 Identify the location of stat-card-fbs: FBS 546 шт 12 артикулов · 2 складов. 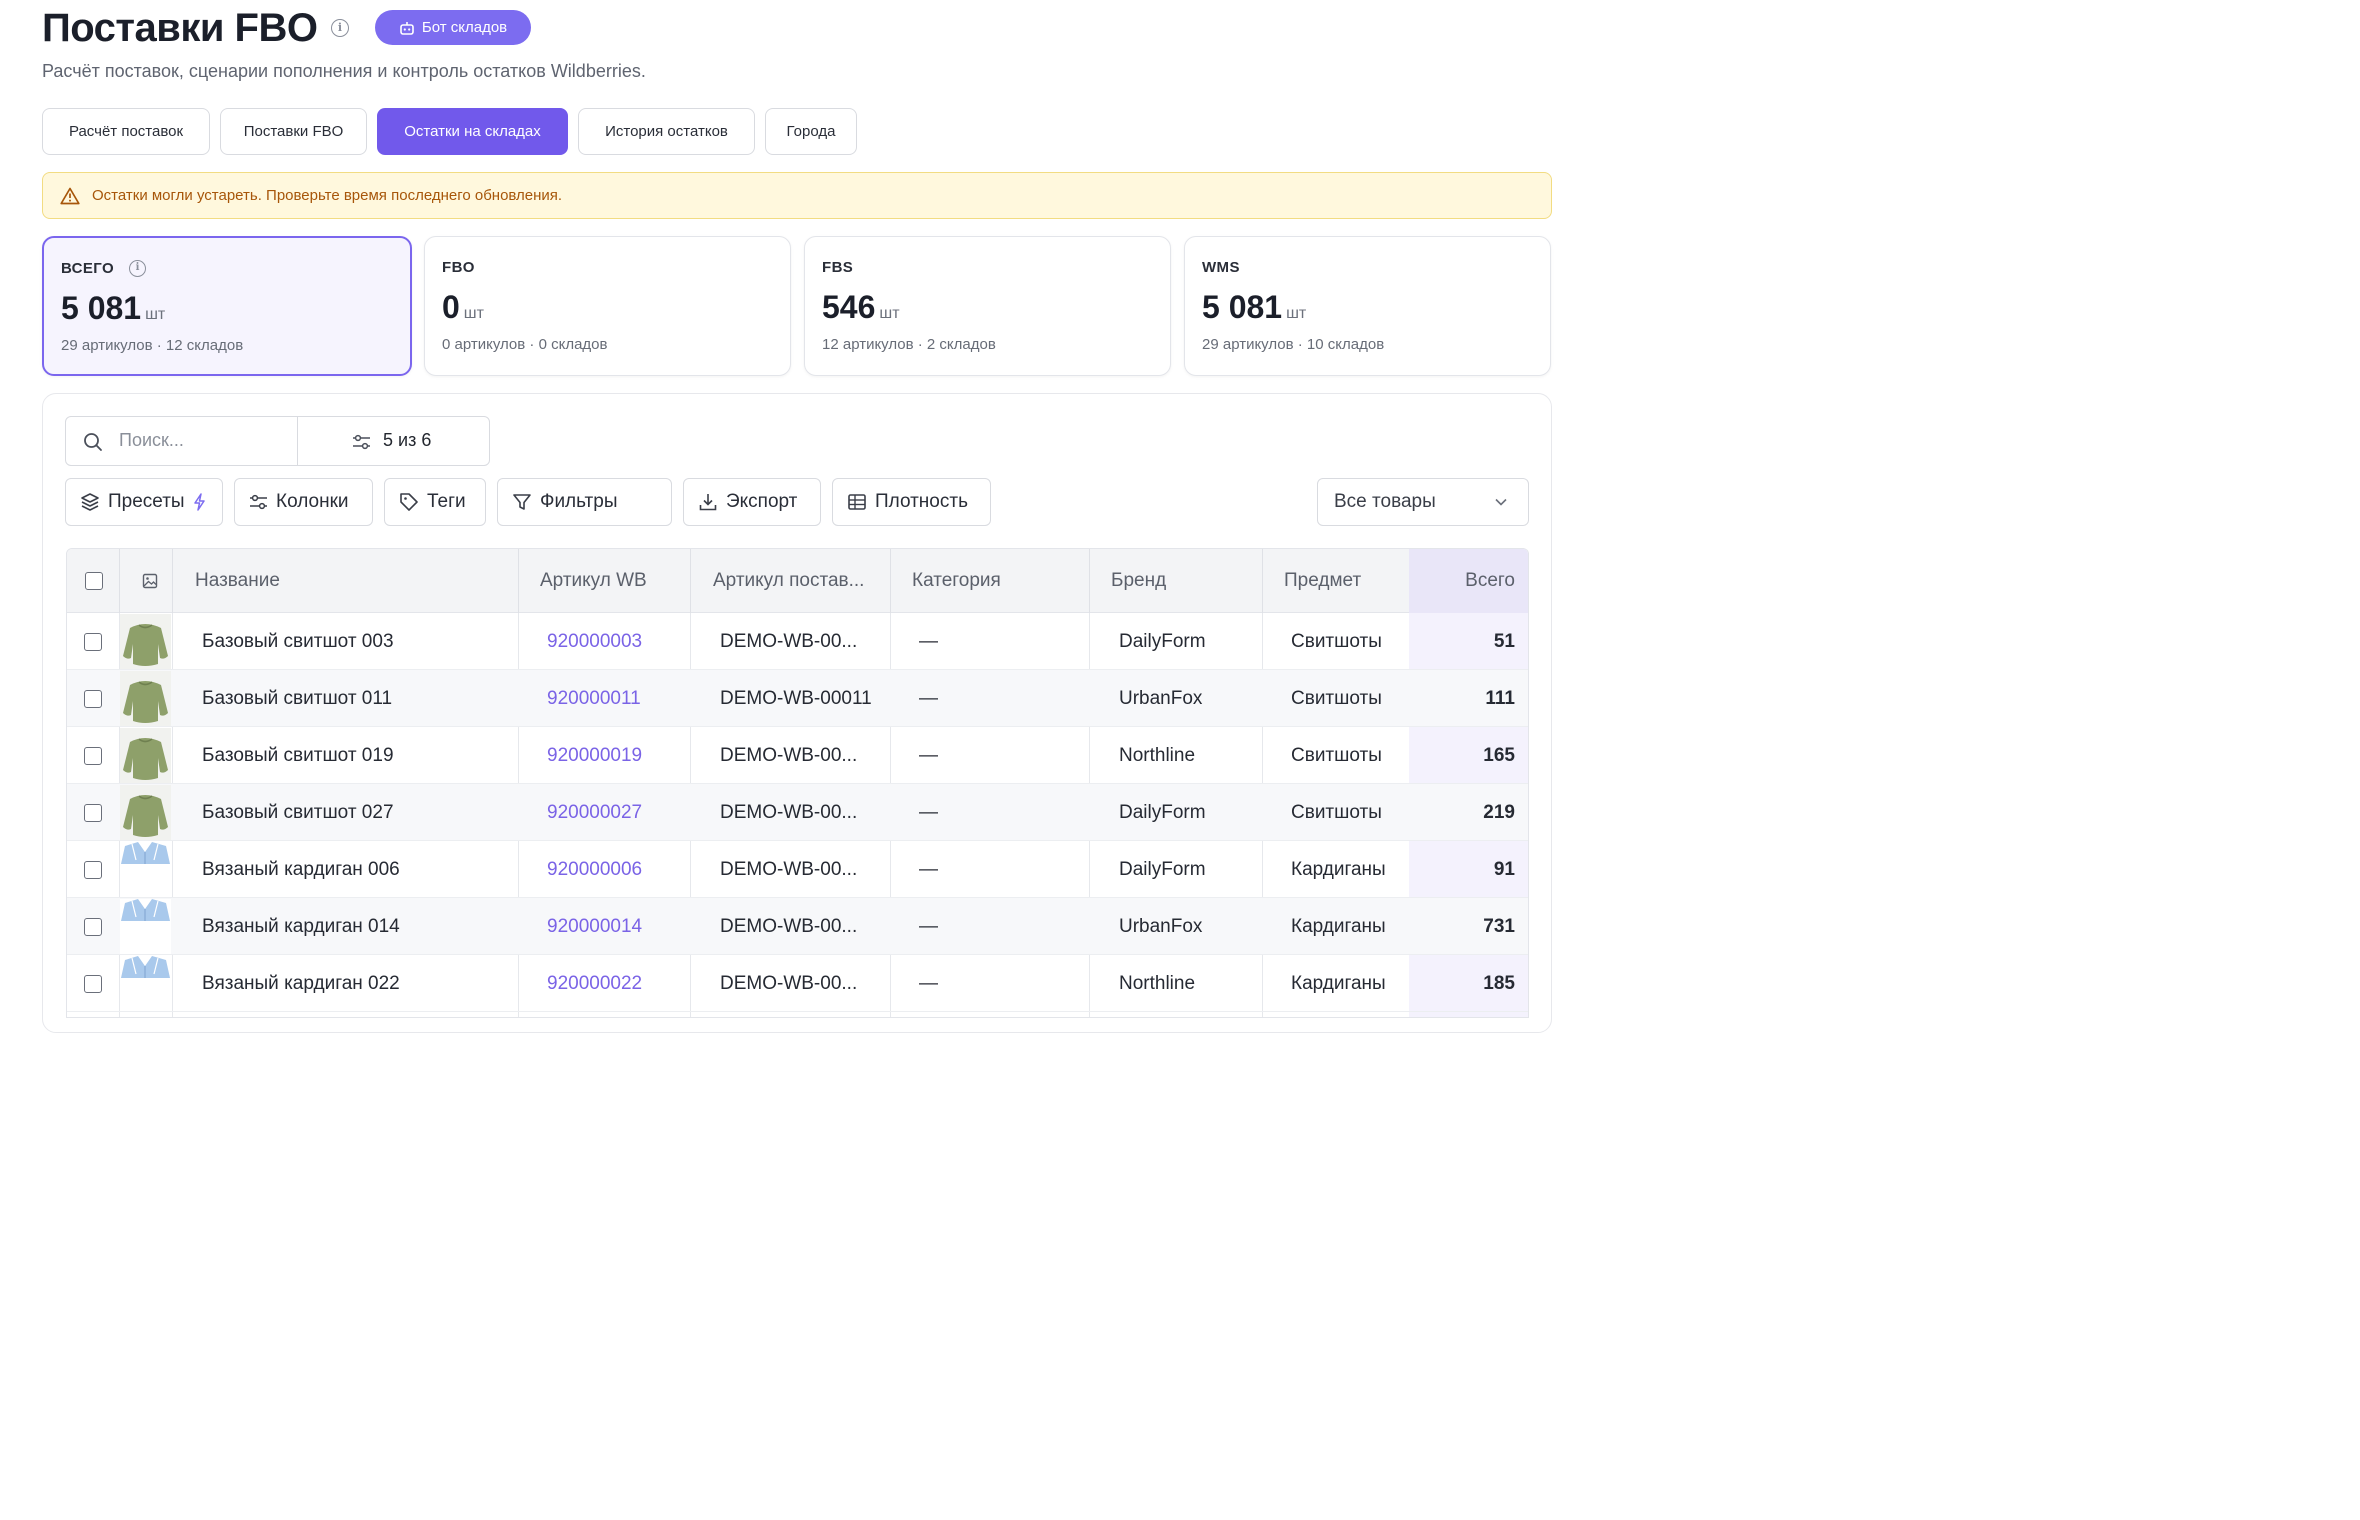
(987, 306).